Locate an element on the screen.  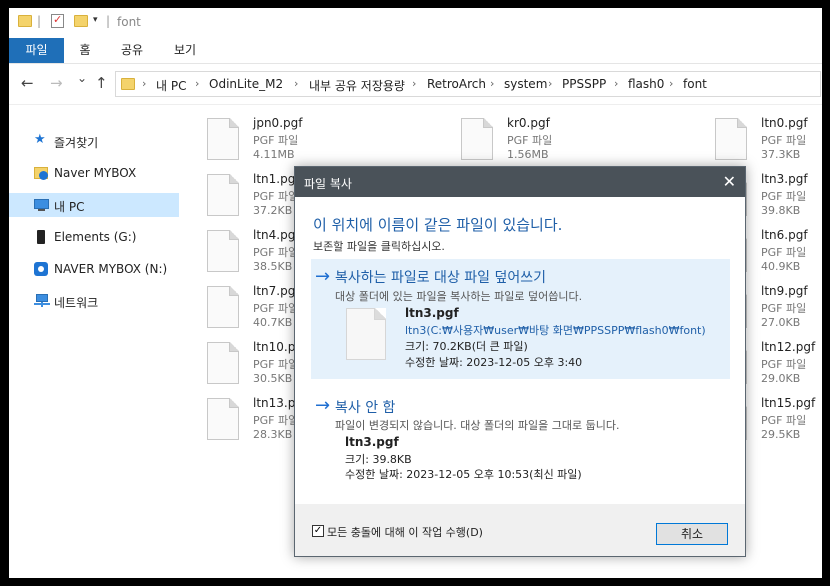
file-size: 29.0KB is located at coordinates (781, 378).